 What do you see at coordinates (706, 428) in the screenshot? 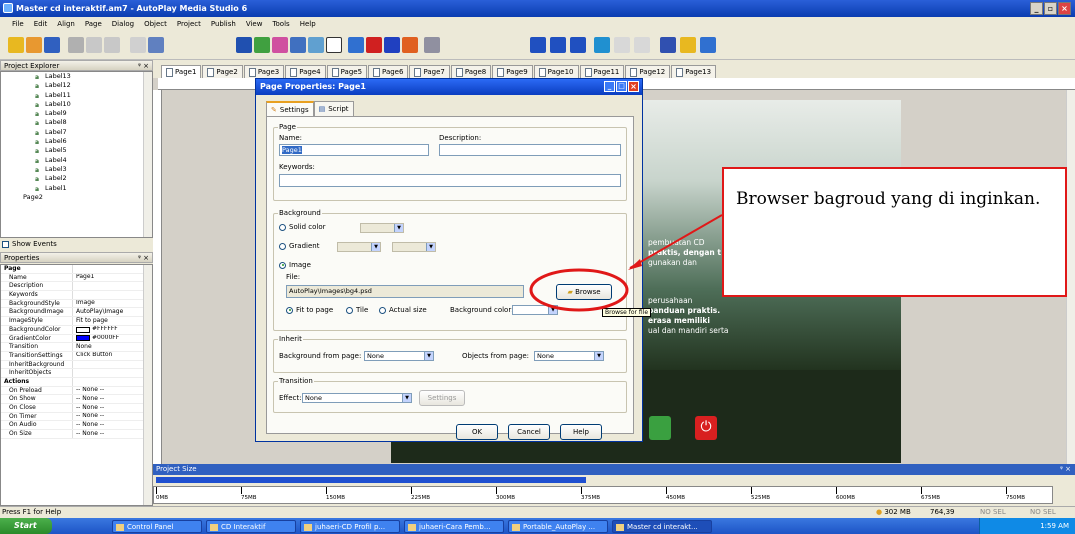
I see `power-icon: ⏻` at bounding box center [706, 428].